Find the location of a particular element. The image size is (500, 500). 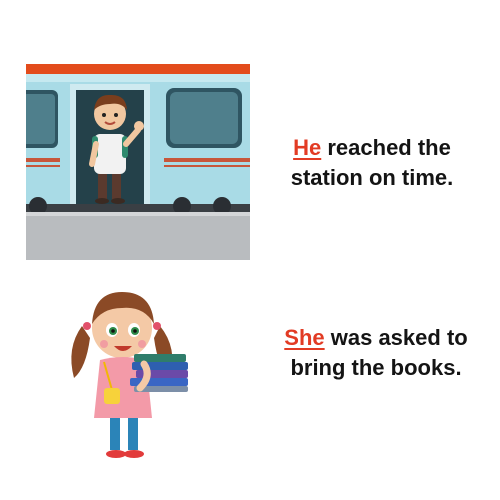

pronoun-she: She is located at coordinates (304, 337).